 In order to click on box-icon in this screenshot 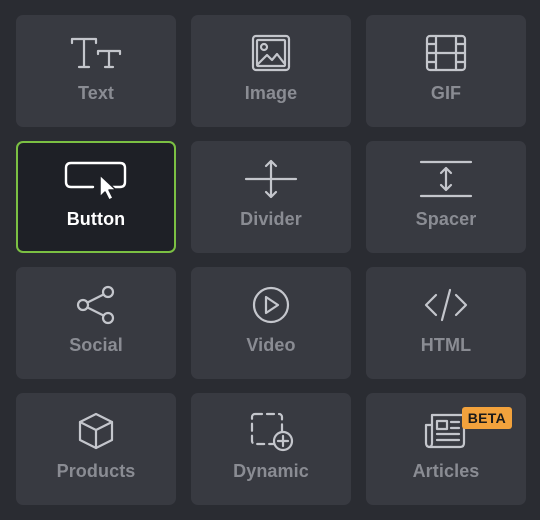, I will do `click(96, 431)`.